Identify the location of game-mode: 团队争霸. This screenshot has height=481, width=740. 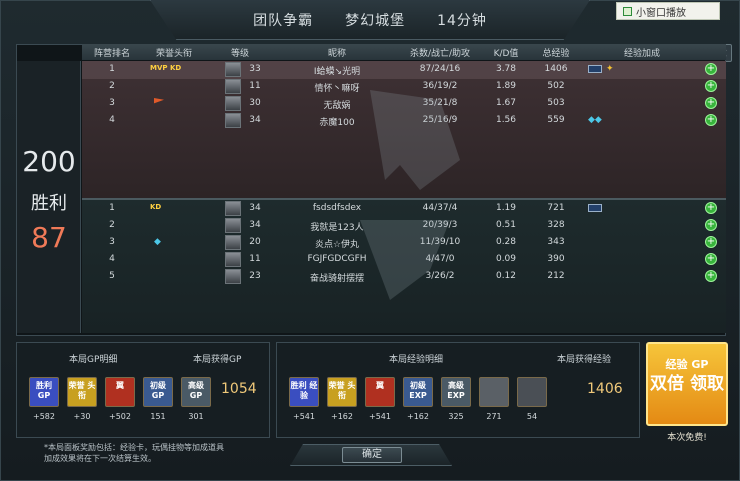
(283, 20).